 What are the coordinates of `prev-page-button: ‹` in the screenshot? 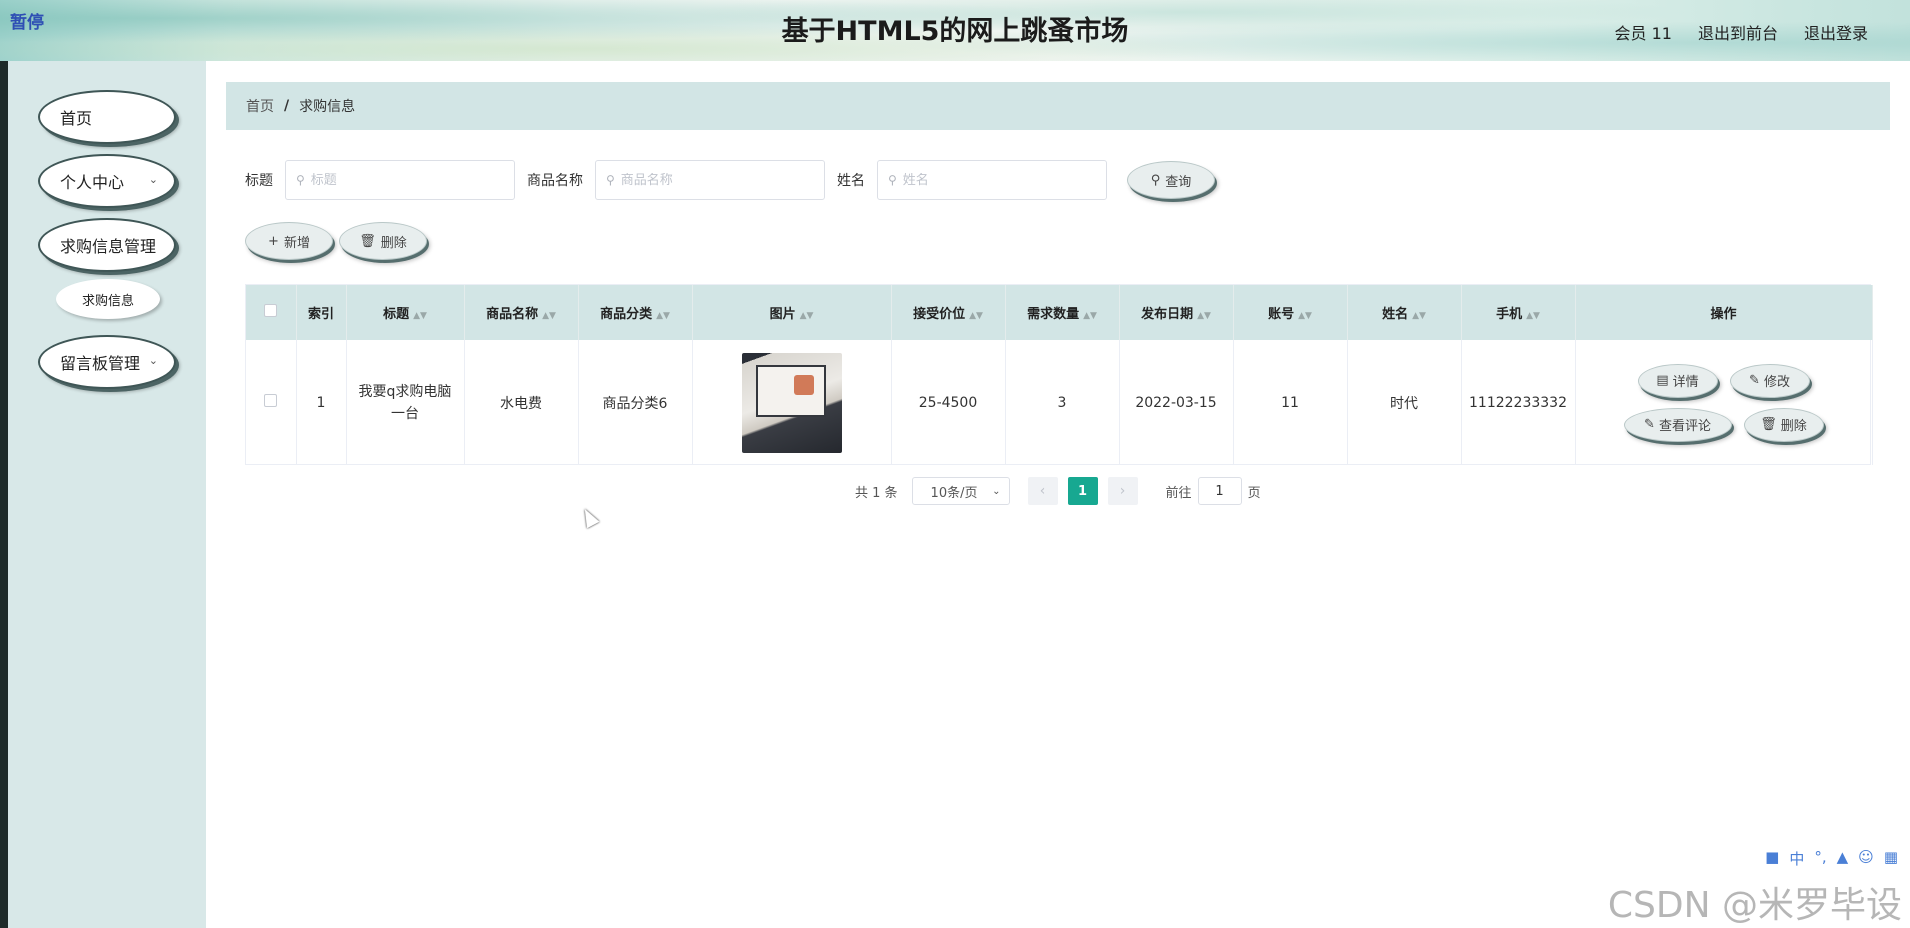 It's located at (1042, 491).